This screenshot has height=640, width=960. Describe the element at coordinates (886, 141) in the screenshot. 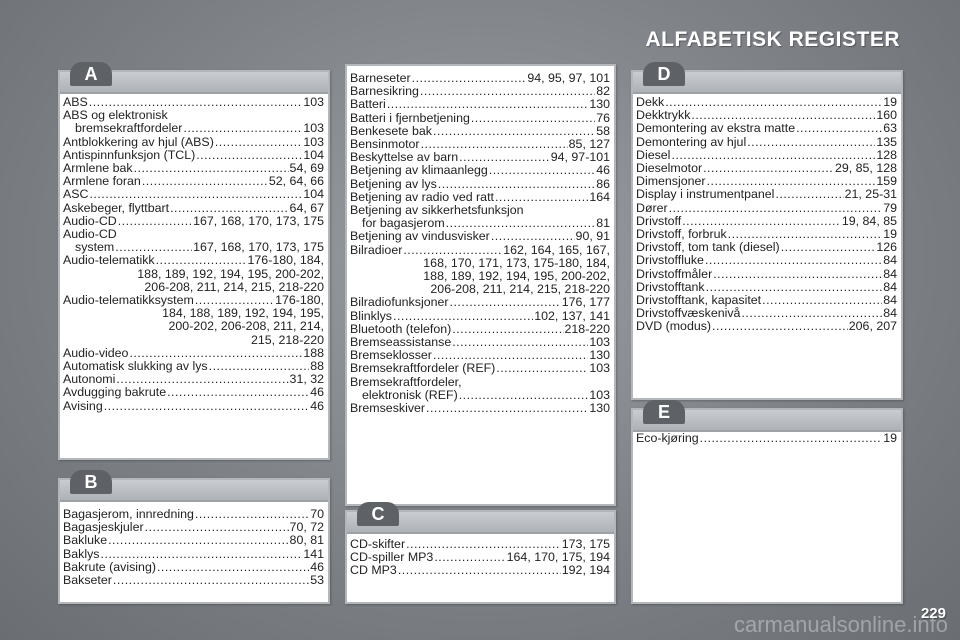

I see `index-entry-pages: 135` at that location.